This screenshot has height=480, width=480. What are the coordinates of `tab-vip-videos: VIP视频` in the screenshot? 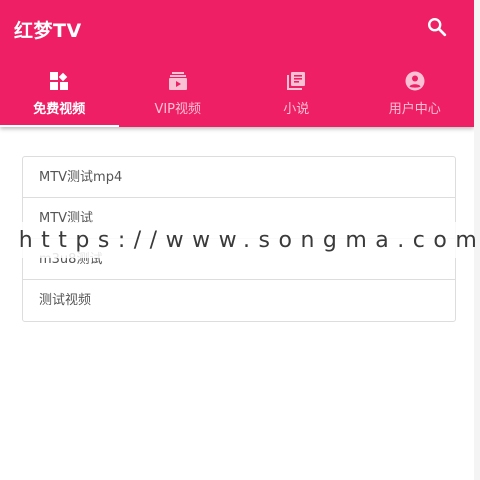 It's located at (178, 94).